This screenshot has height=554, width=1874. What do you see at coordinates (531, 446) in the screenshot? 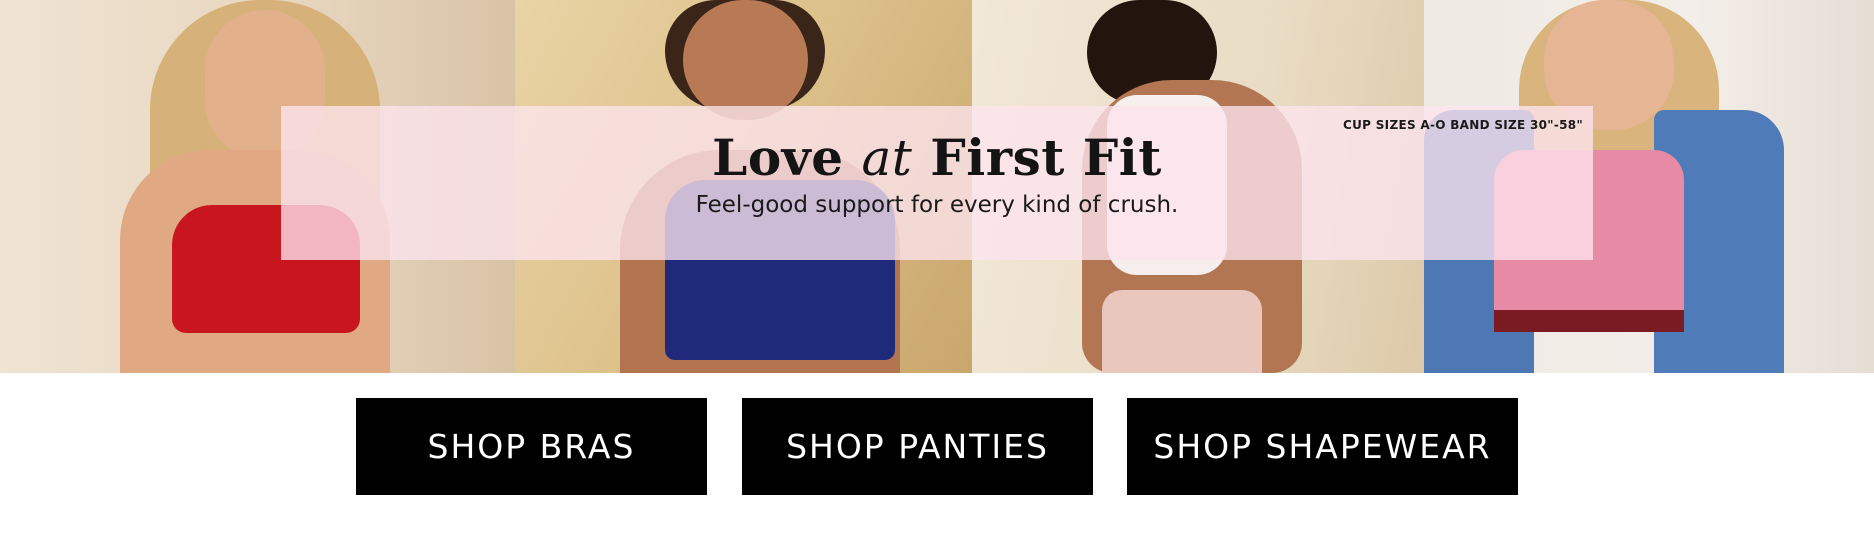
I see `shop-bras-button: SHOP BRAS` at bounding box center [531, 446].